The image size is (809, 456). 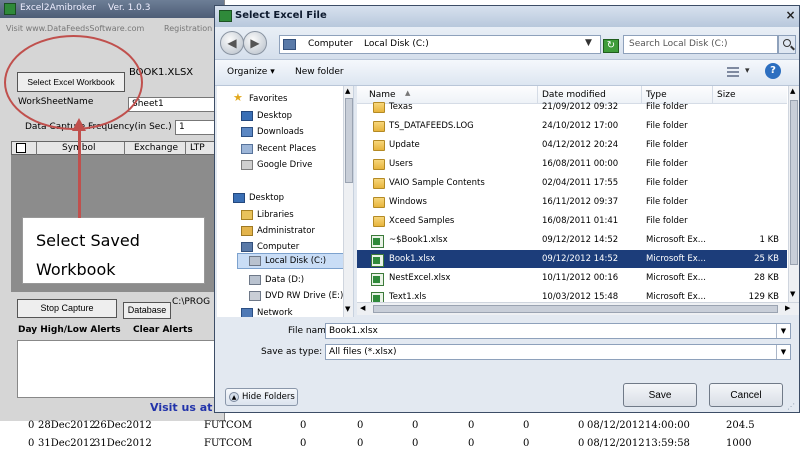 I want to click on file-row: Users 16/08/2011 00:00 File folder, so click(x=572, y=164).